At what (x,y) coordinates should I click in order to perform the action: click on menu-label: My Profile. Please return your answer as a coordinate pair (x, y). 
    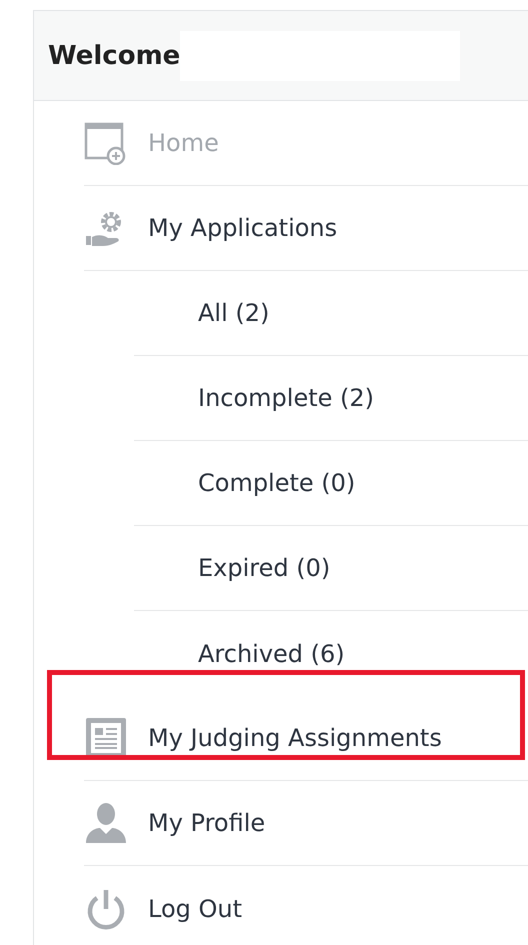
    Looking at the image, I should click on (207, 823).